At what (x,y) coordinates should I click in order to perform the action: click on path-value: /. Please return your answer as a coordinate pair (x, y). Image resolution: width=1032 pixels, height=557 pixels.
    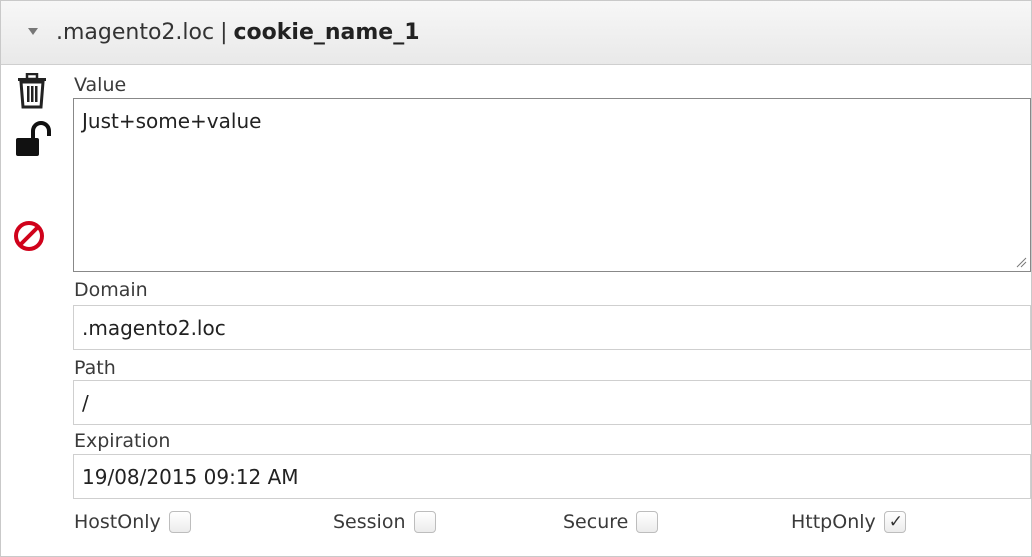
    Looking at the image, I should click on (85, 402).